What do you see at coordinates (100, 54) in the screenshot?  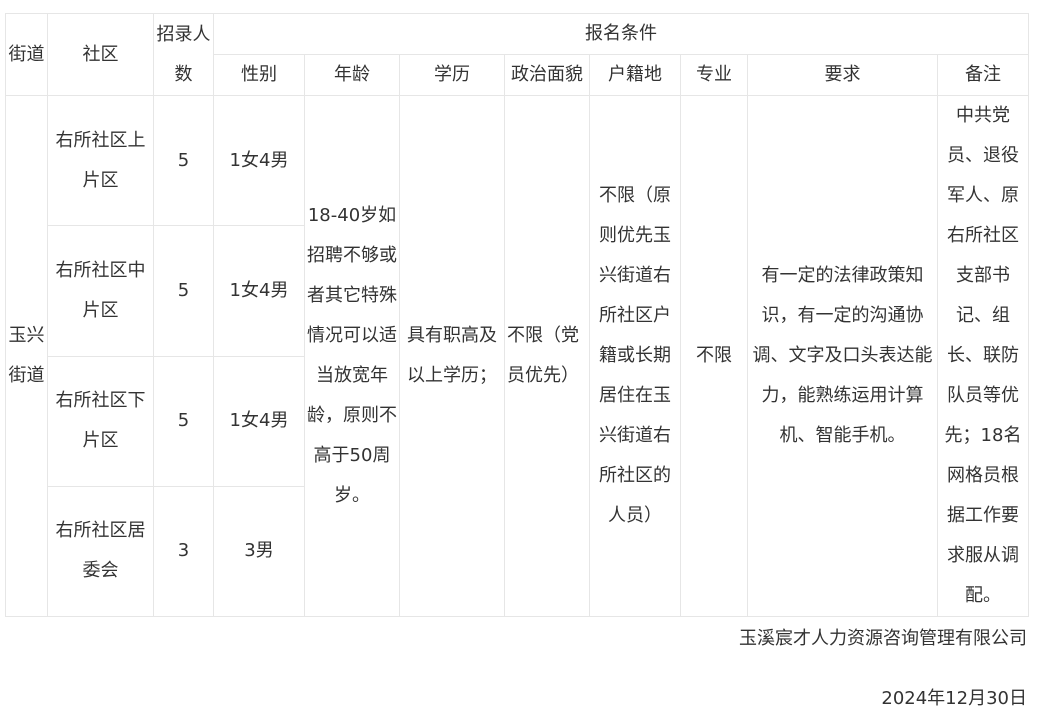 I see `header-community: 社区` at bounding box center [100, 54].